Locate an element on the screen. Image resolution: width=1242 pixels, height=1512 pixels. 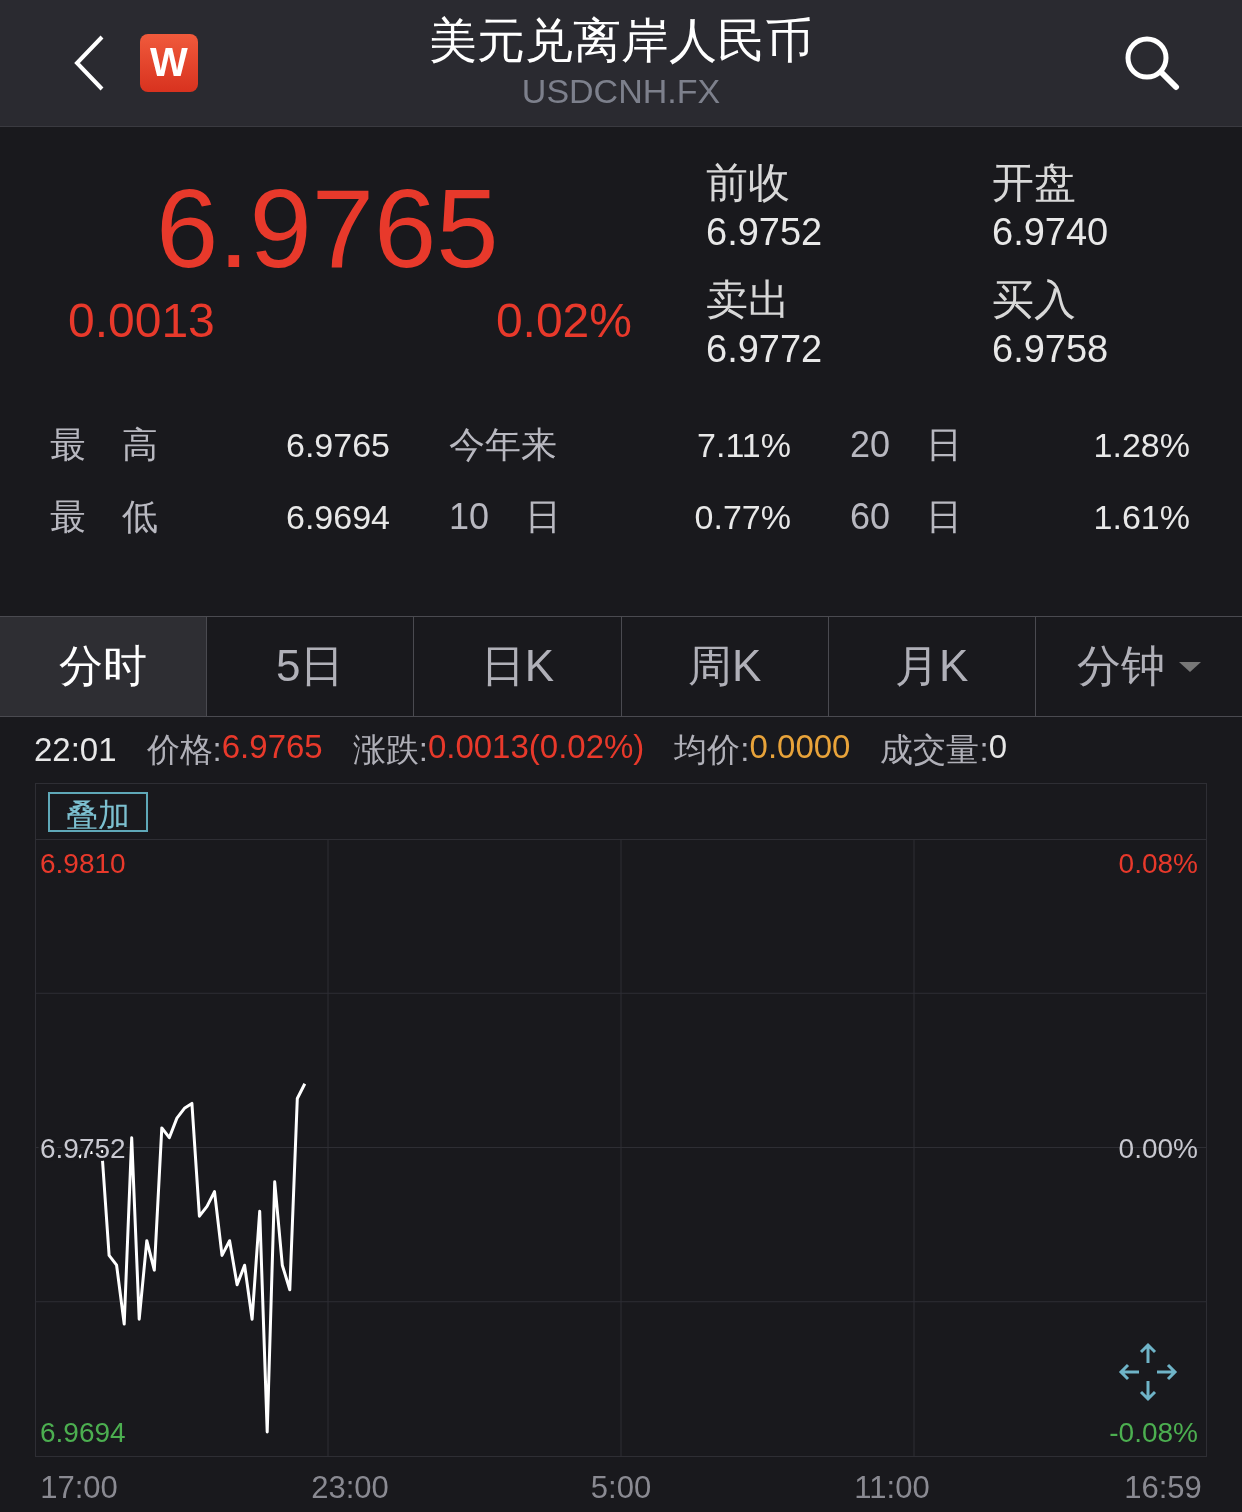
stat-value: 0.77% is located at coordinates (742, 517).